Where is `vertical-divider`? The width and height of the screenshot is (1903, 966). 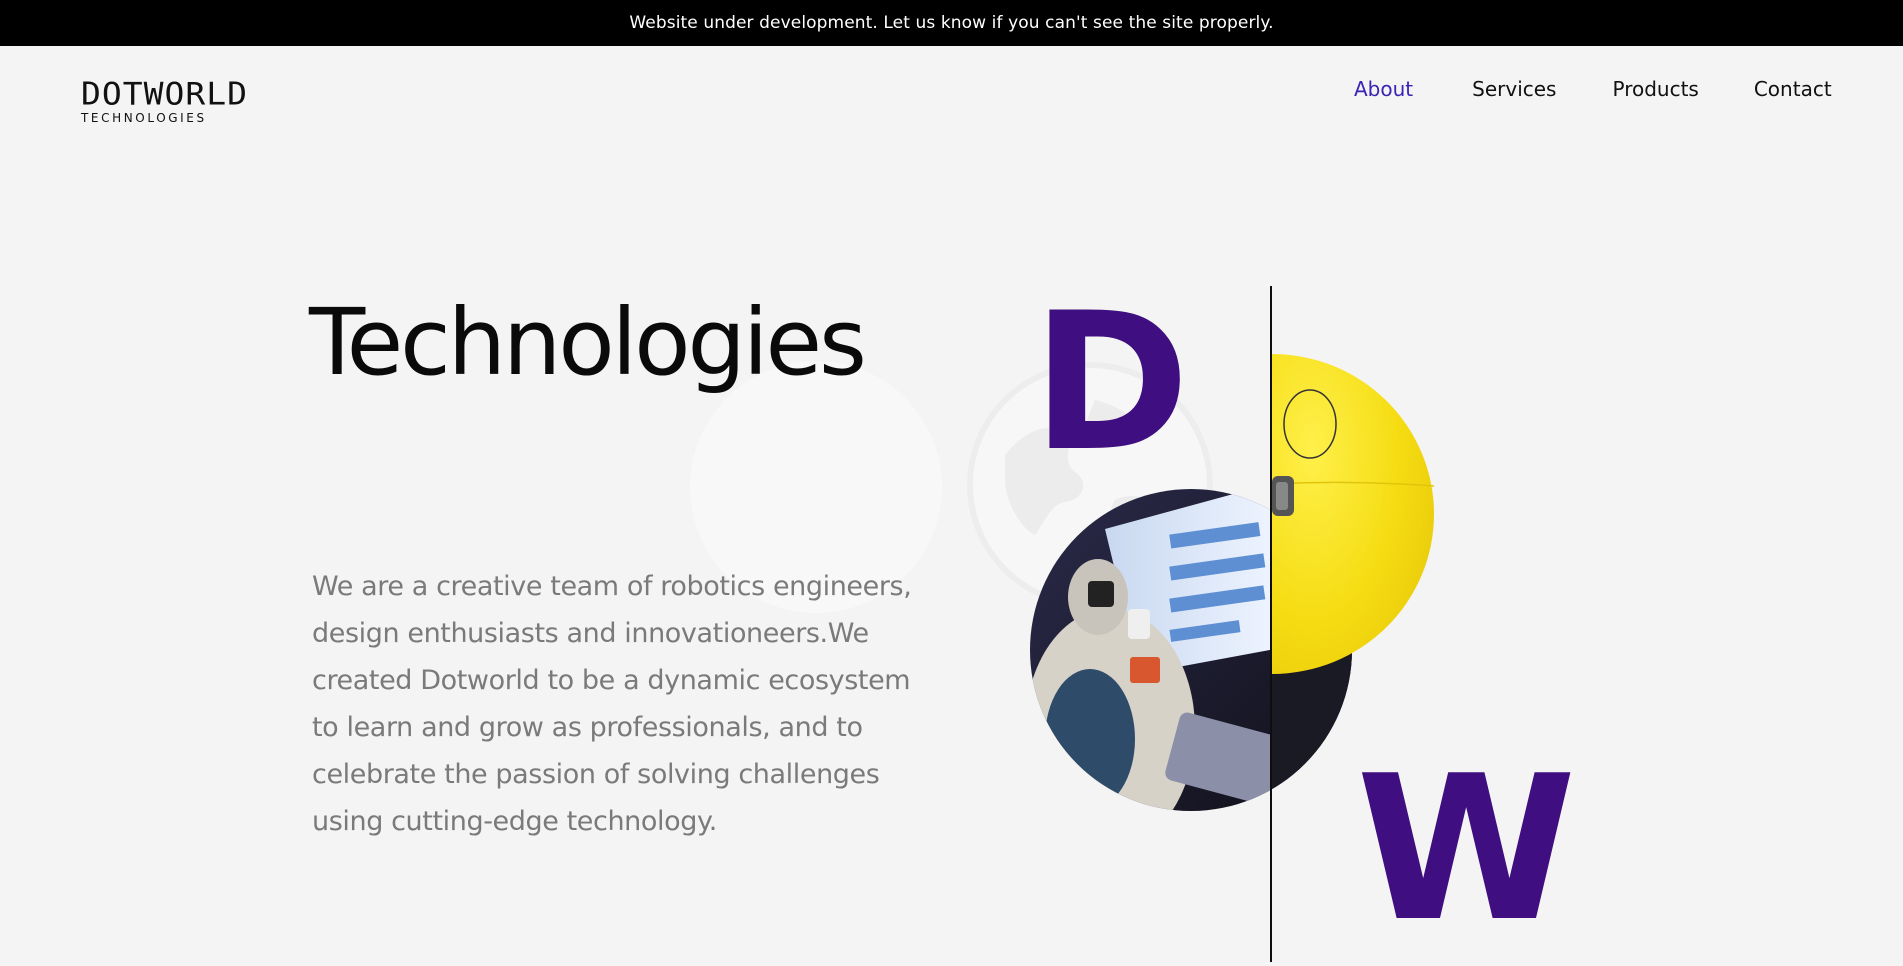
vertical-divider is located at coordinates (1271, 624).